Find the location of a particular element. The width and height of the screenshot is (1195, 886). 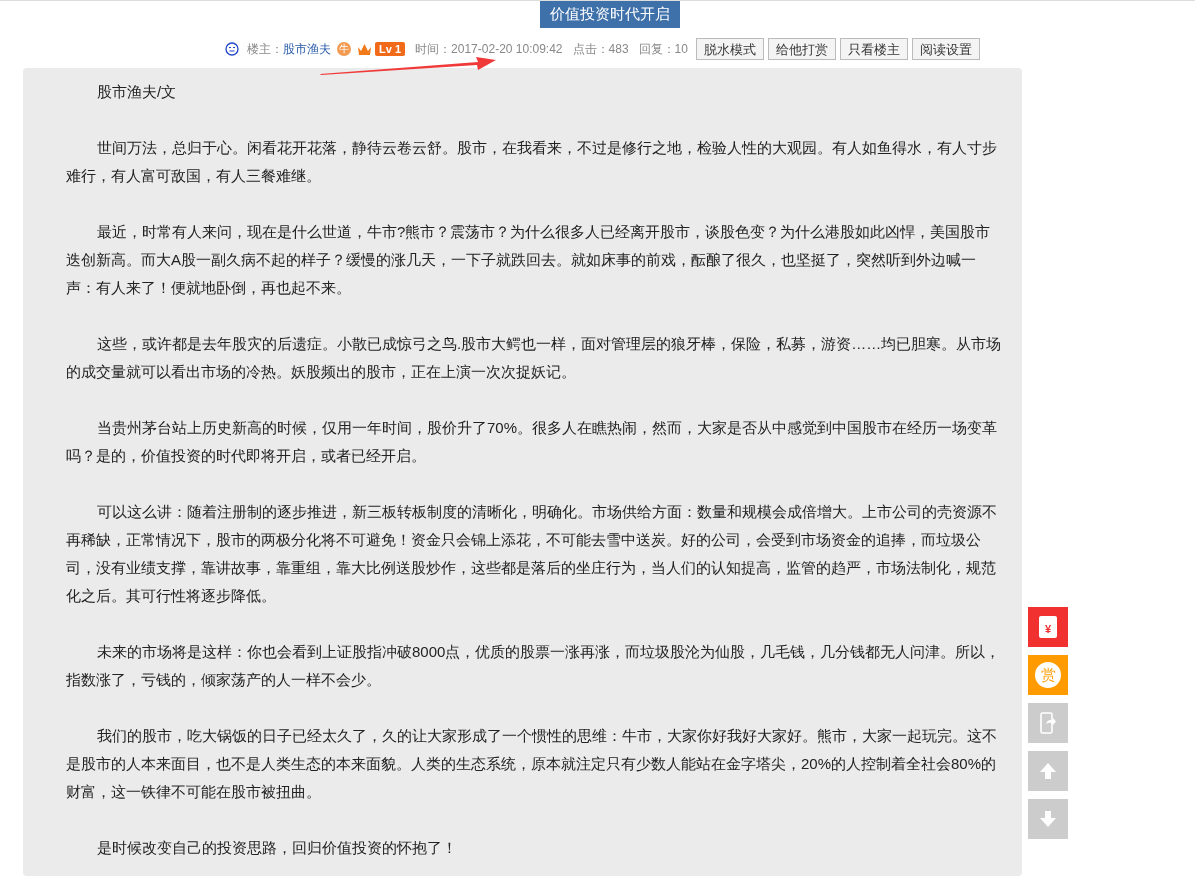

envelope-icon: ¥ is located at coordinates (1048, 627).